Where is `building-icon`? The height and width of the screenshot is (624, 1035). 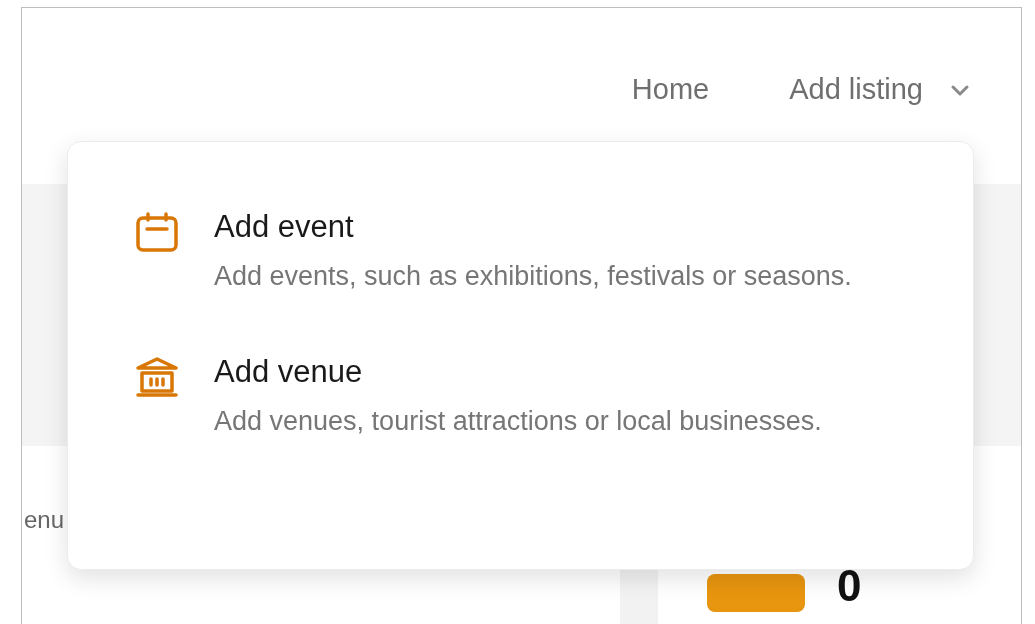
building-icon is located at coordinates (157, 377).